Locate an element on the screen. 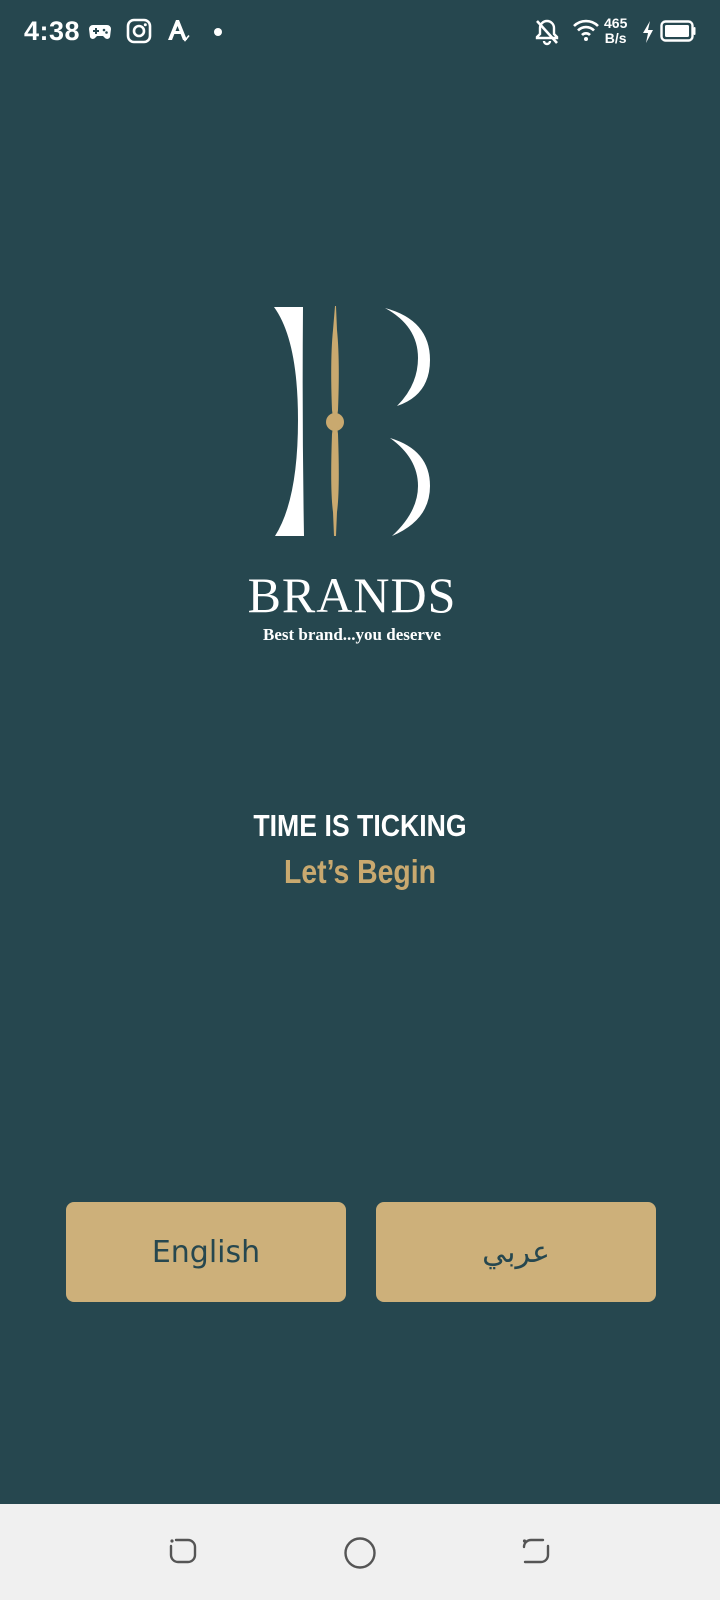 This screenshot has width=720, height=1600. english-button-label: English is located at coordinates (206, 1252).